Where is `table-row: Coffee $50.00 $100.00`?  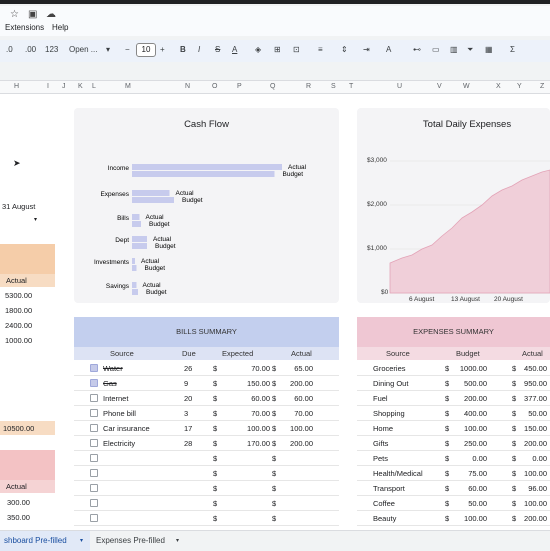
table-row: Coffee $50.00 $100.00 is located at coordinates (453, 503).